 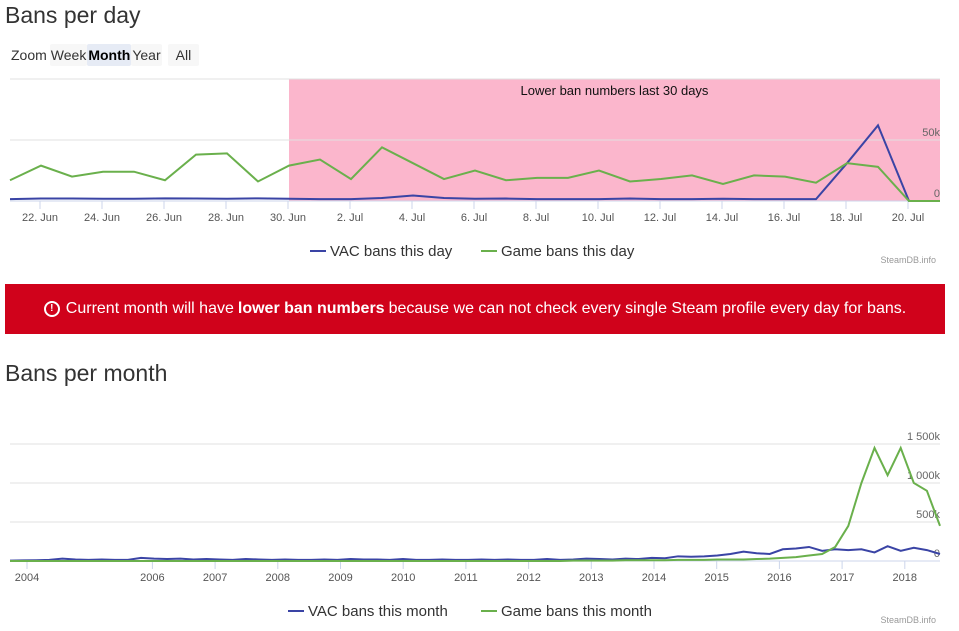 What do you see at coordinates (340, 578) in the screenshot?
I see `x-tick-label: 2009` at bounding box center [340, 578].